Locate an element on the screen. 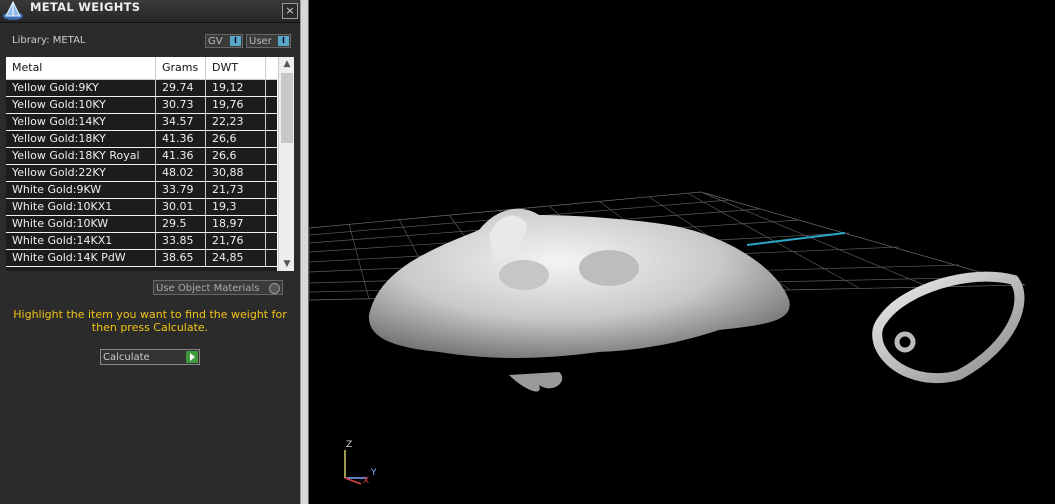 This screenshot has width=1055, height=504. table-row: White Gold:10KW 29.5 18,97 is located at coordinates (141, 224).